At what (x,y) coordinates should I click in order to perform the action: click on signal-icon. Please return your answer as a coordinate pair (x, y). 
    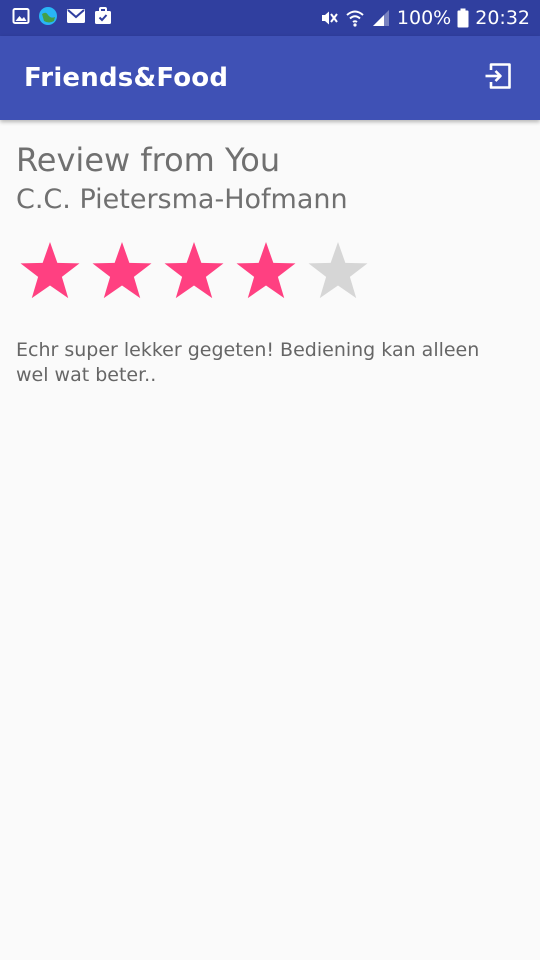
    Looking at the image, I should click on (381, 18).